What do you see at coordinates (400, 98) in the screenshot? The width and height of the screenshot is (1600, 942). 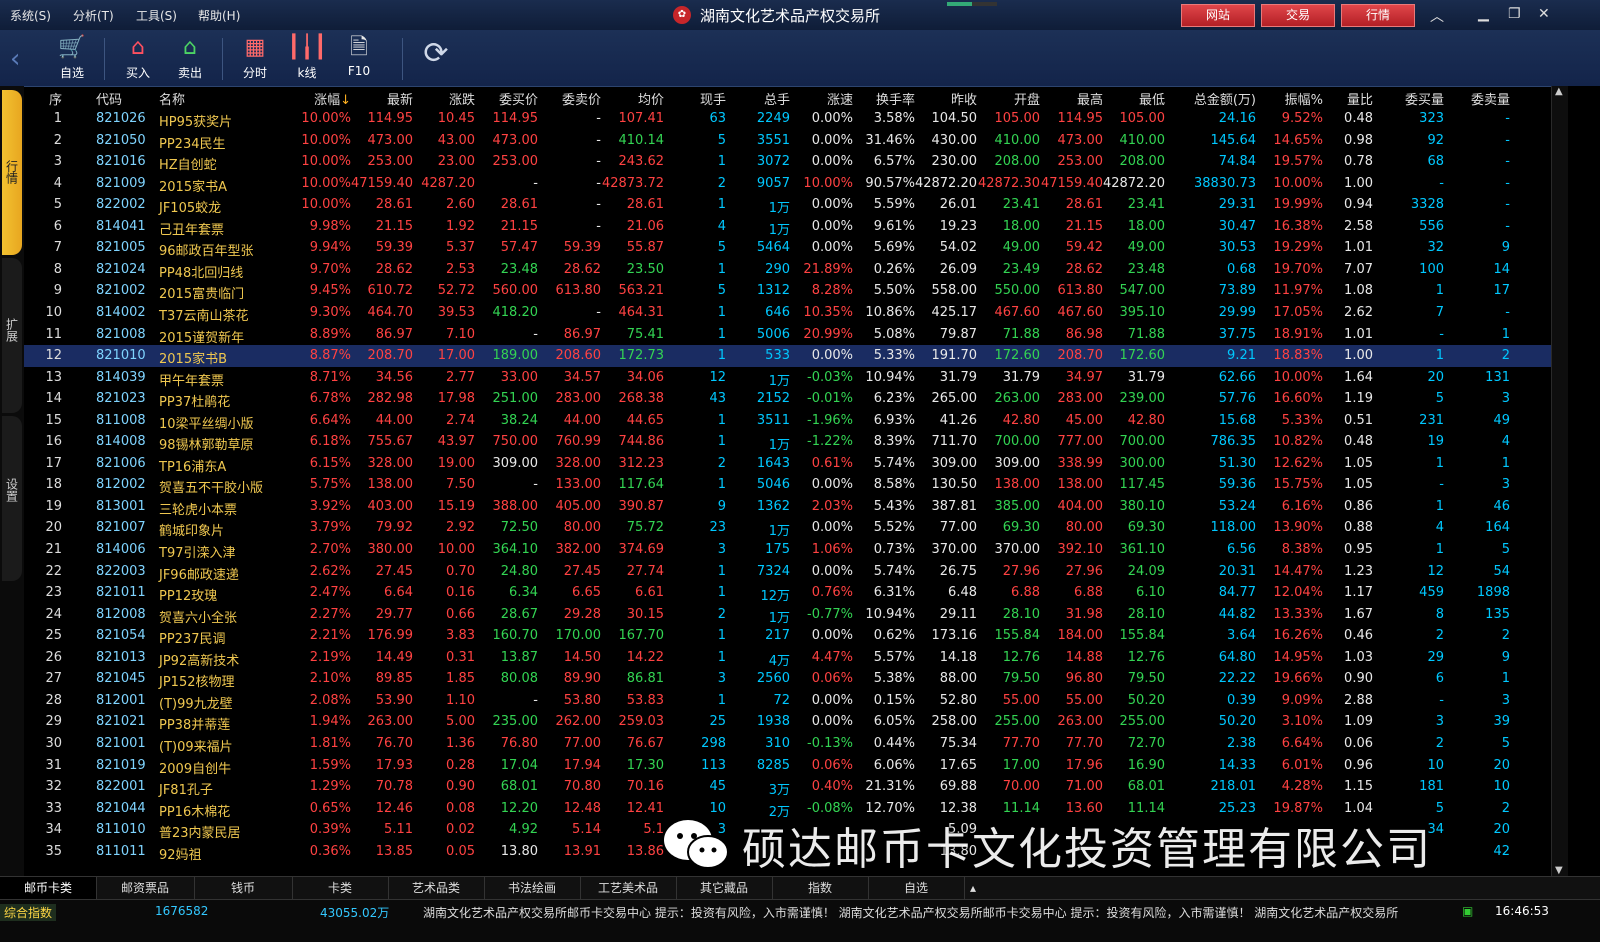 I see `header-col-last: 最新` at bounding box center [400, 98].